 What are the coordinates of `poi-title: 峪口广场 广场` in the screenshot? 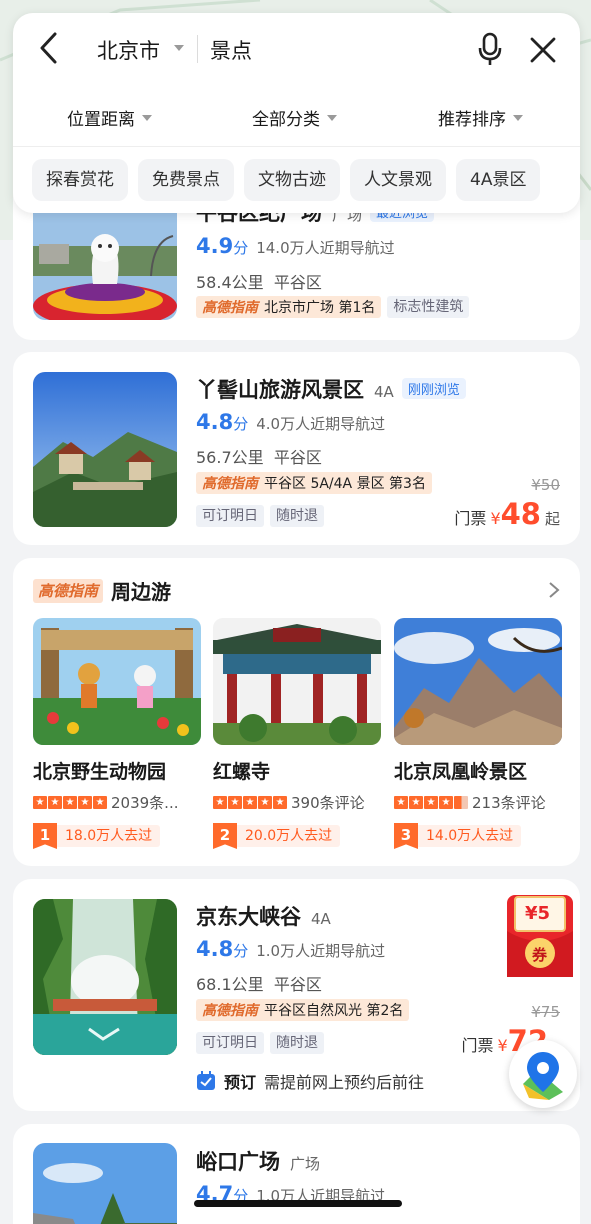 It's located at (258, 1161).